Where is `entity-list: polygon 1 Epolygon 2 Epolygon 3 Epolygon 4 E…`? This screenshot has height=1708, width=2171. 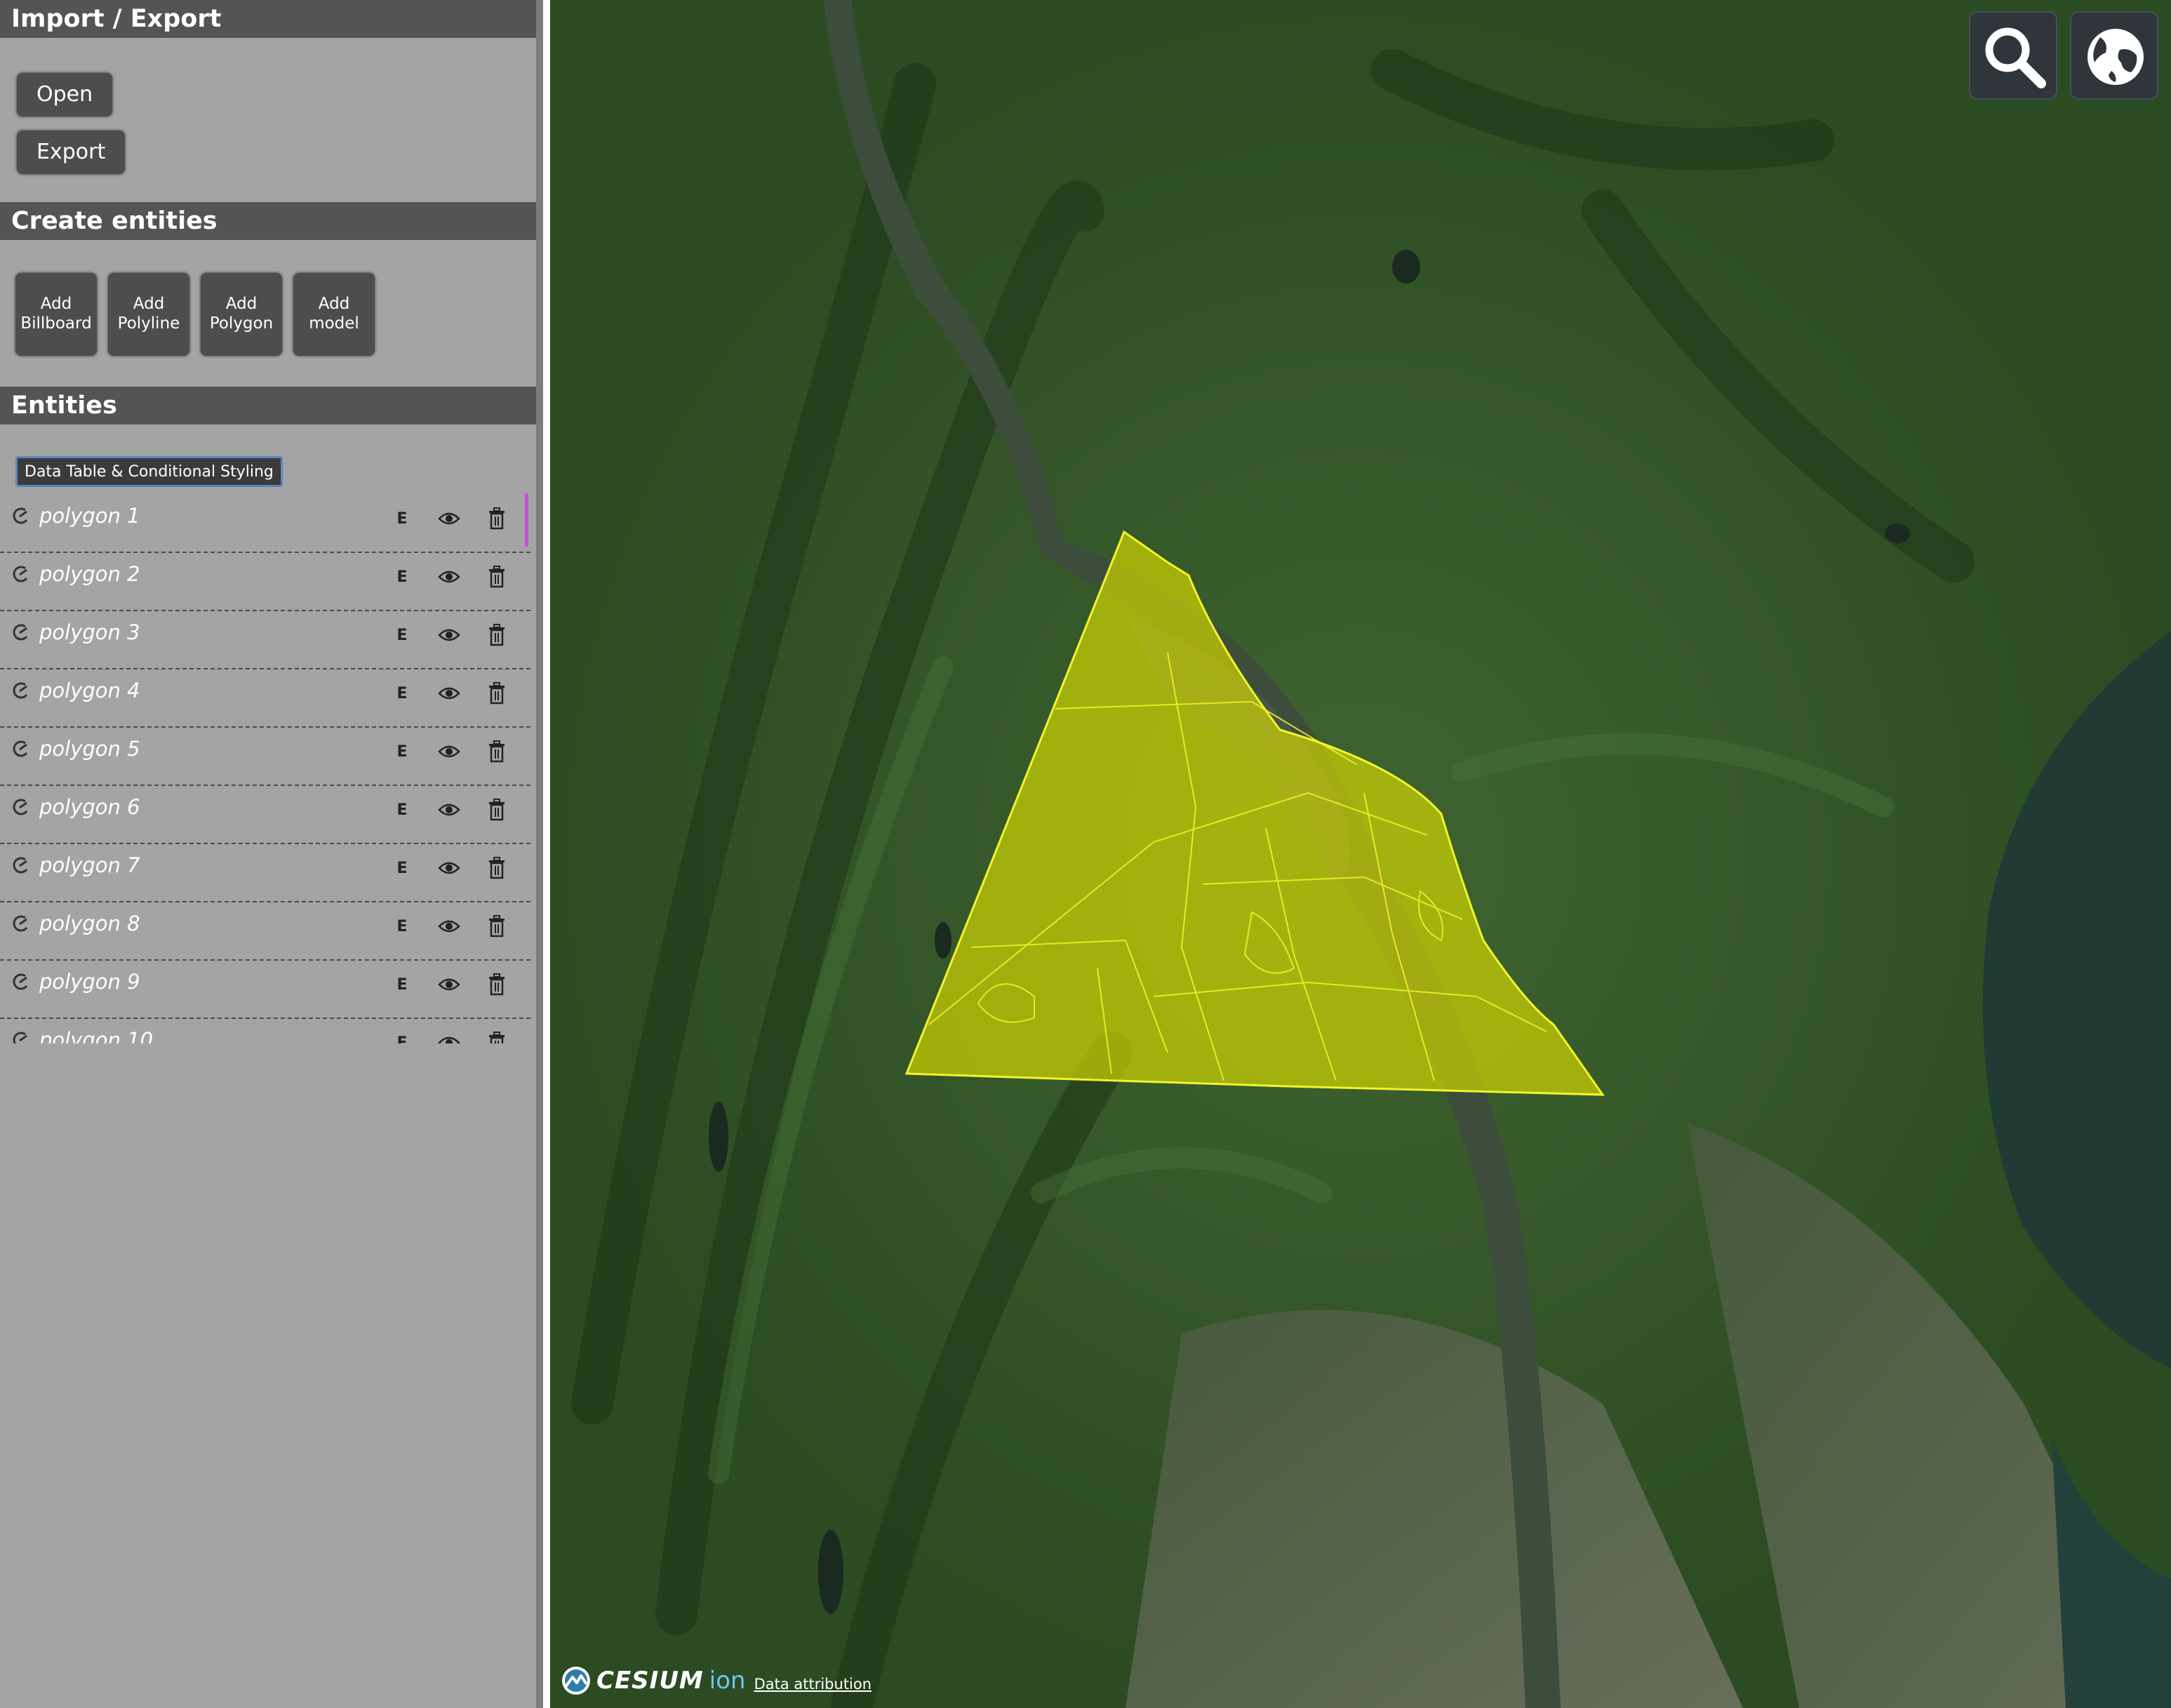
entity-list: polygon 1 Epolygon 2 Epolygon 3 Epolygon 4 E… is located at coordinates (268, 769).